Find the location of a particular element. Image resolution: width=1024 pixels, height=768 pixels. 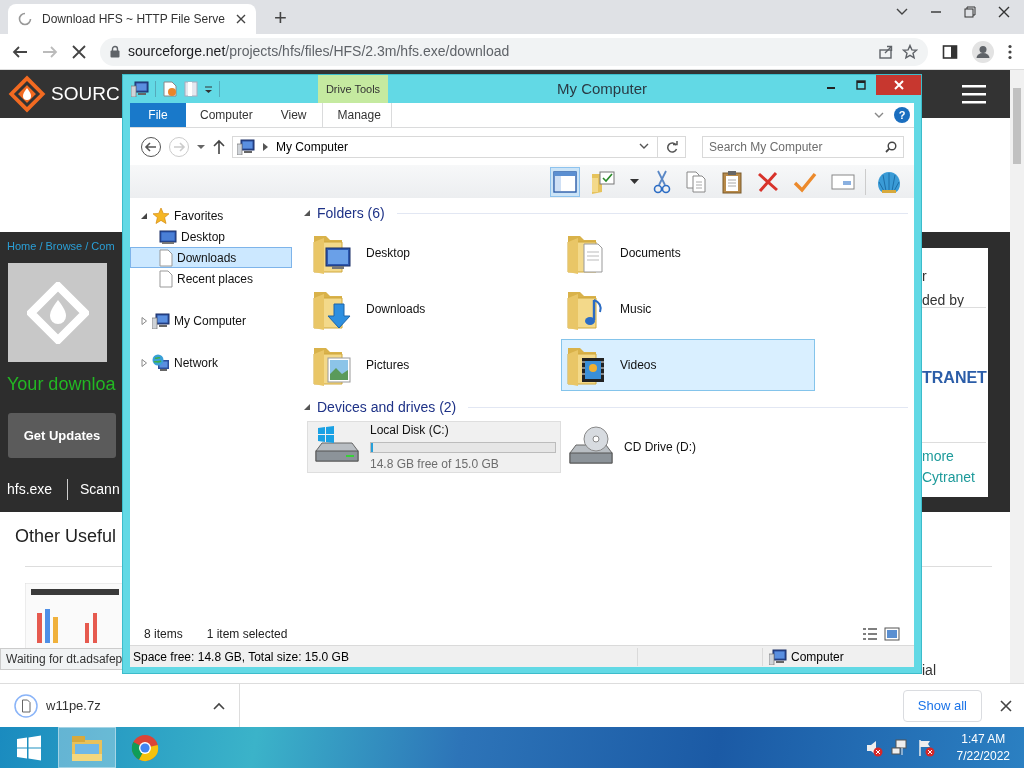

context-tab-label: Drive Tools is located at coordinates (353, 89).